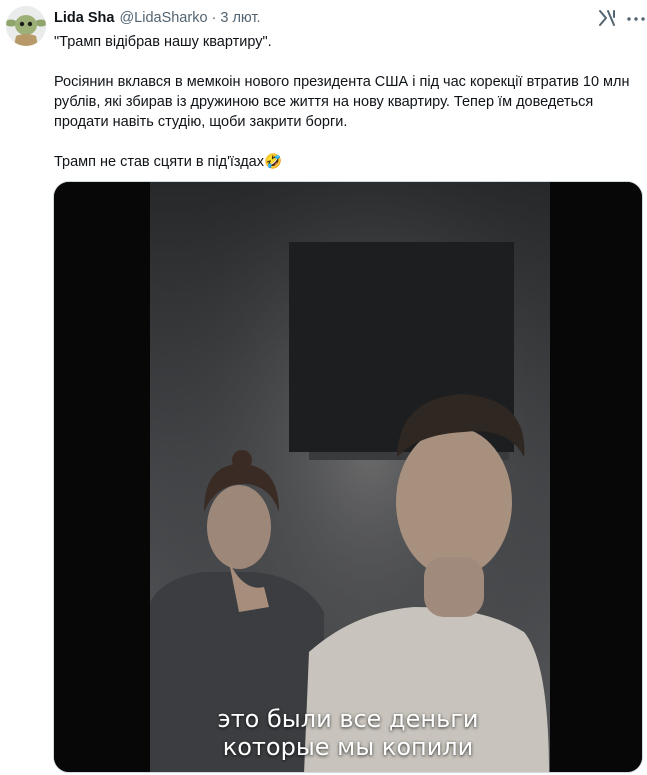  Describe the element at coordinates (636, 19) in the screenshot. I see `more-dots-icon` at that location.